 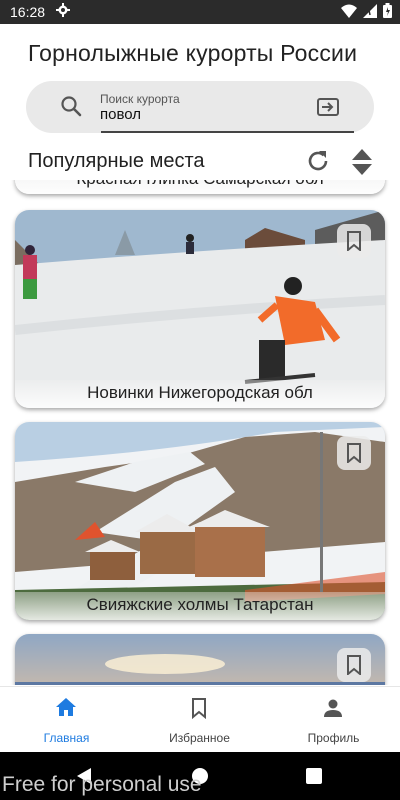 I want to click on nav-favorites: Избранное, so click(x=199, y=720).